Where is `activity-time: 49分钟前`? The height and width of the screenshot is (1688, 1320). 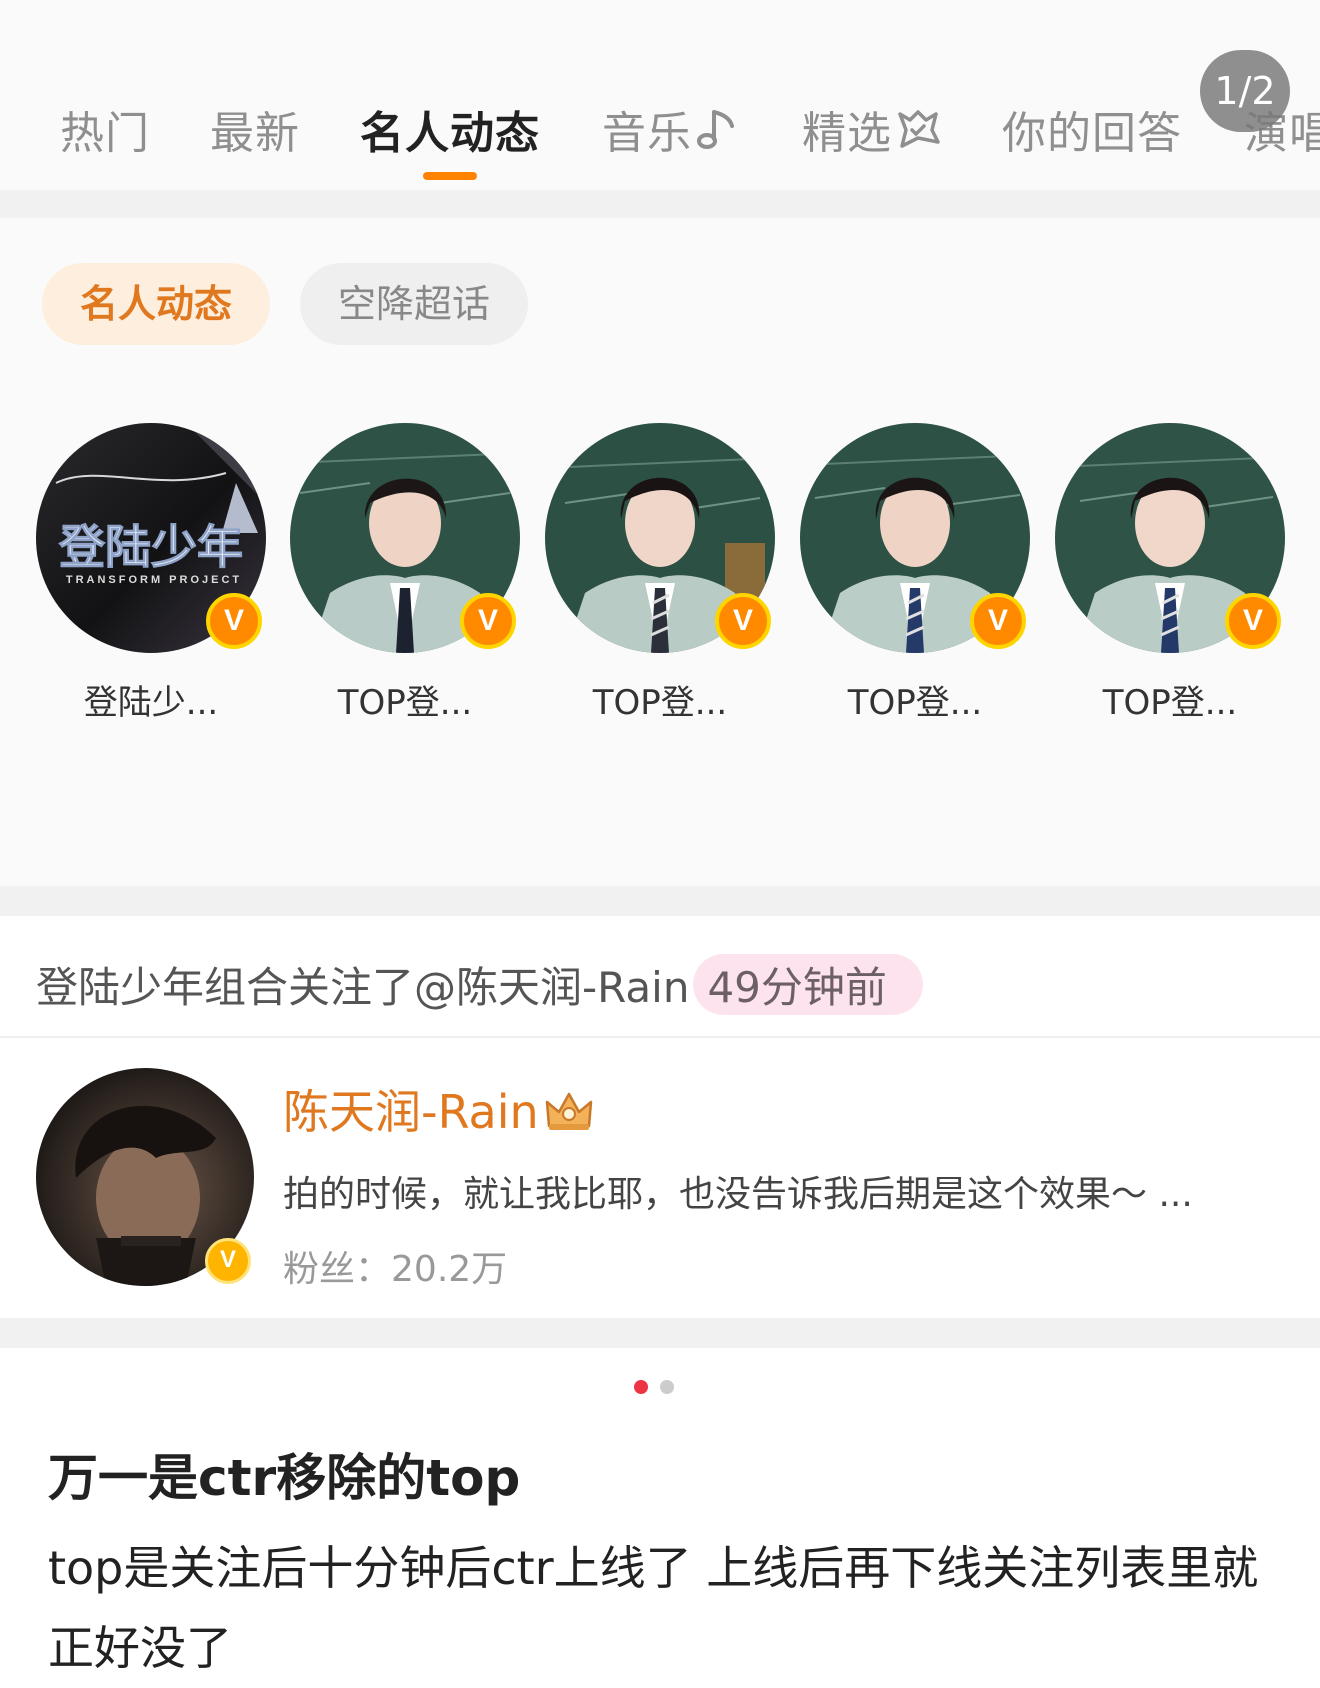
activity-time: 49分钟前 is located at coordinates (808, 984).